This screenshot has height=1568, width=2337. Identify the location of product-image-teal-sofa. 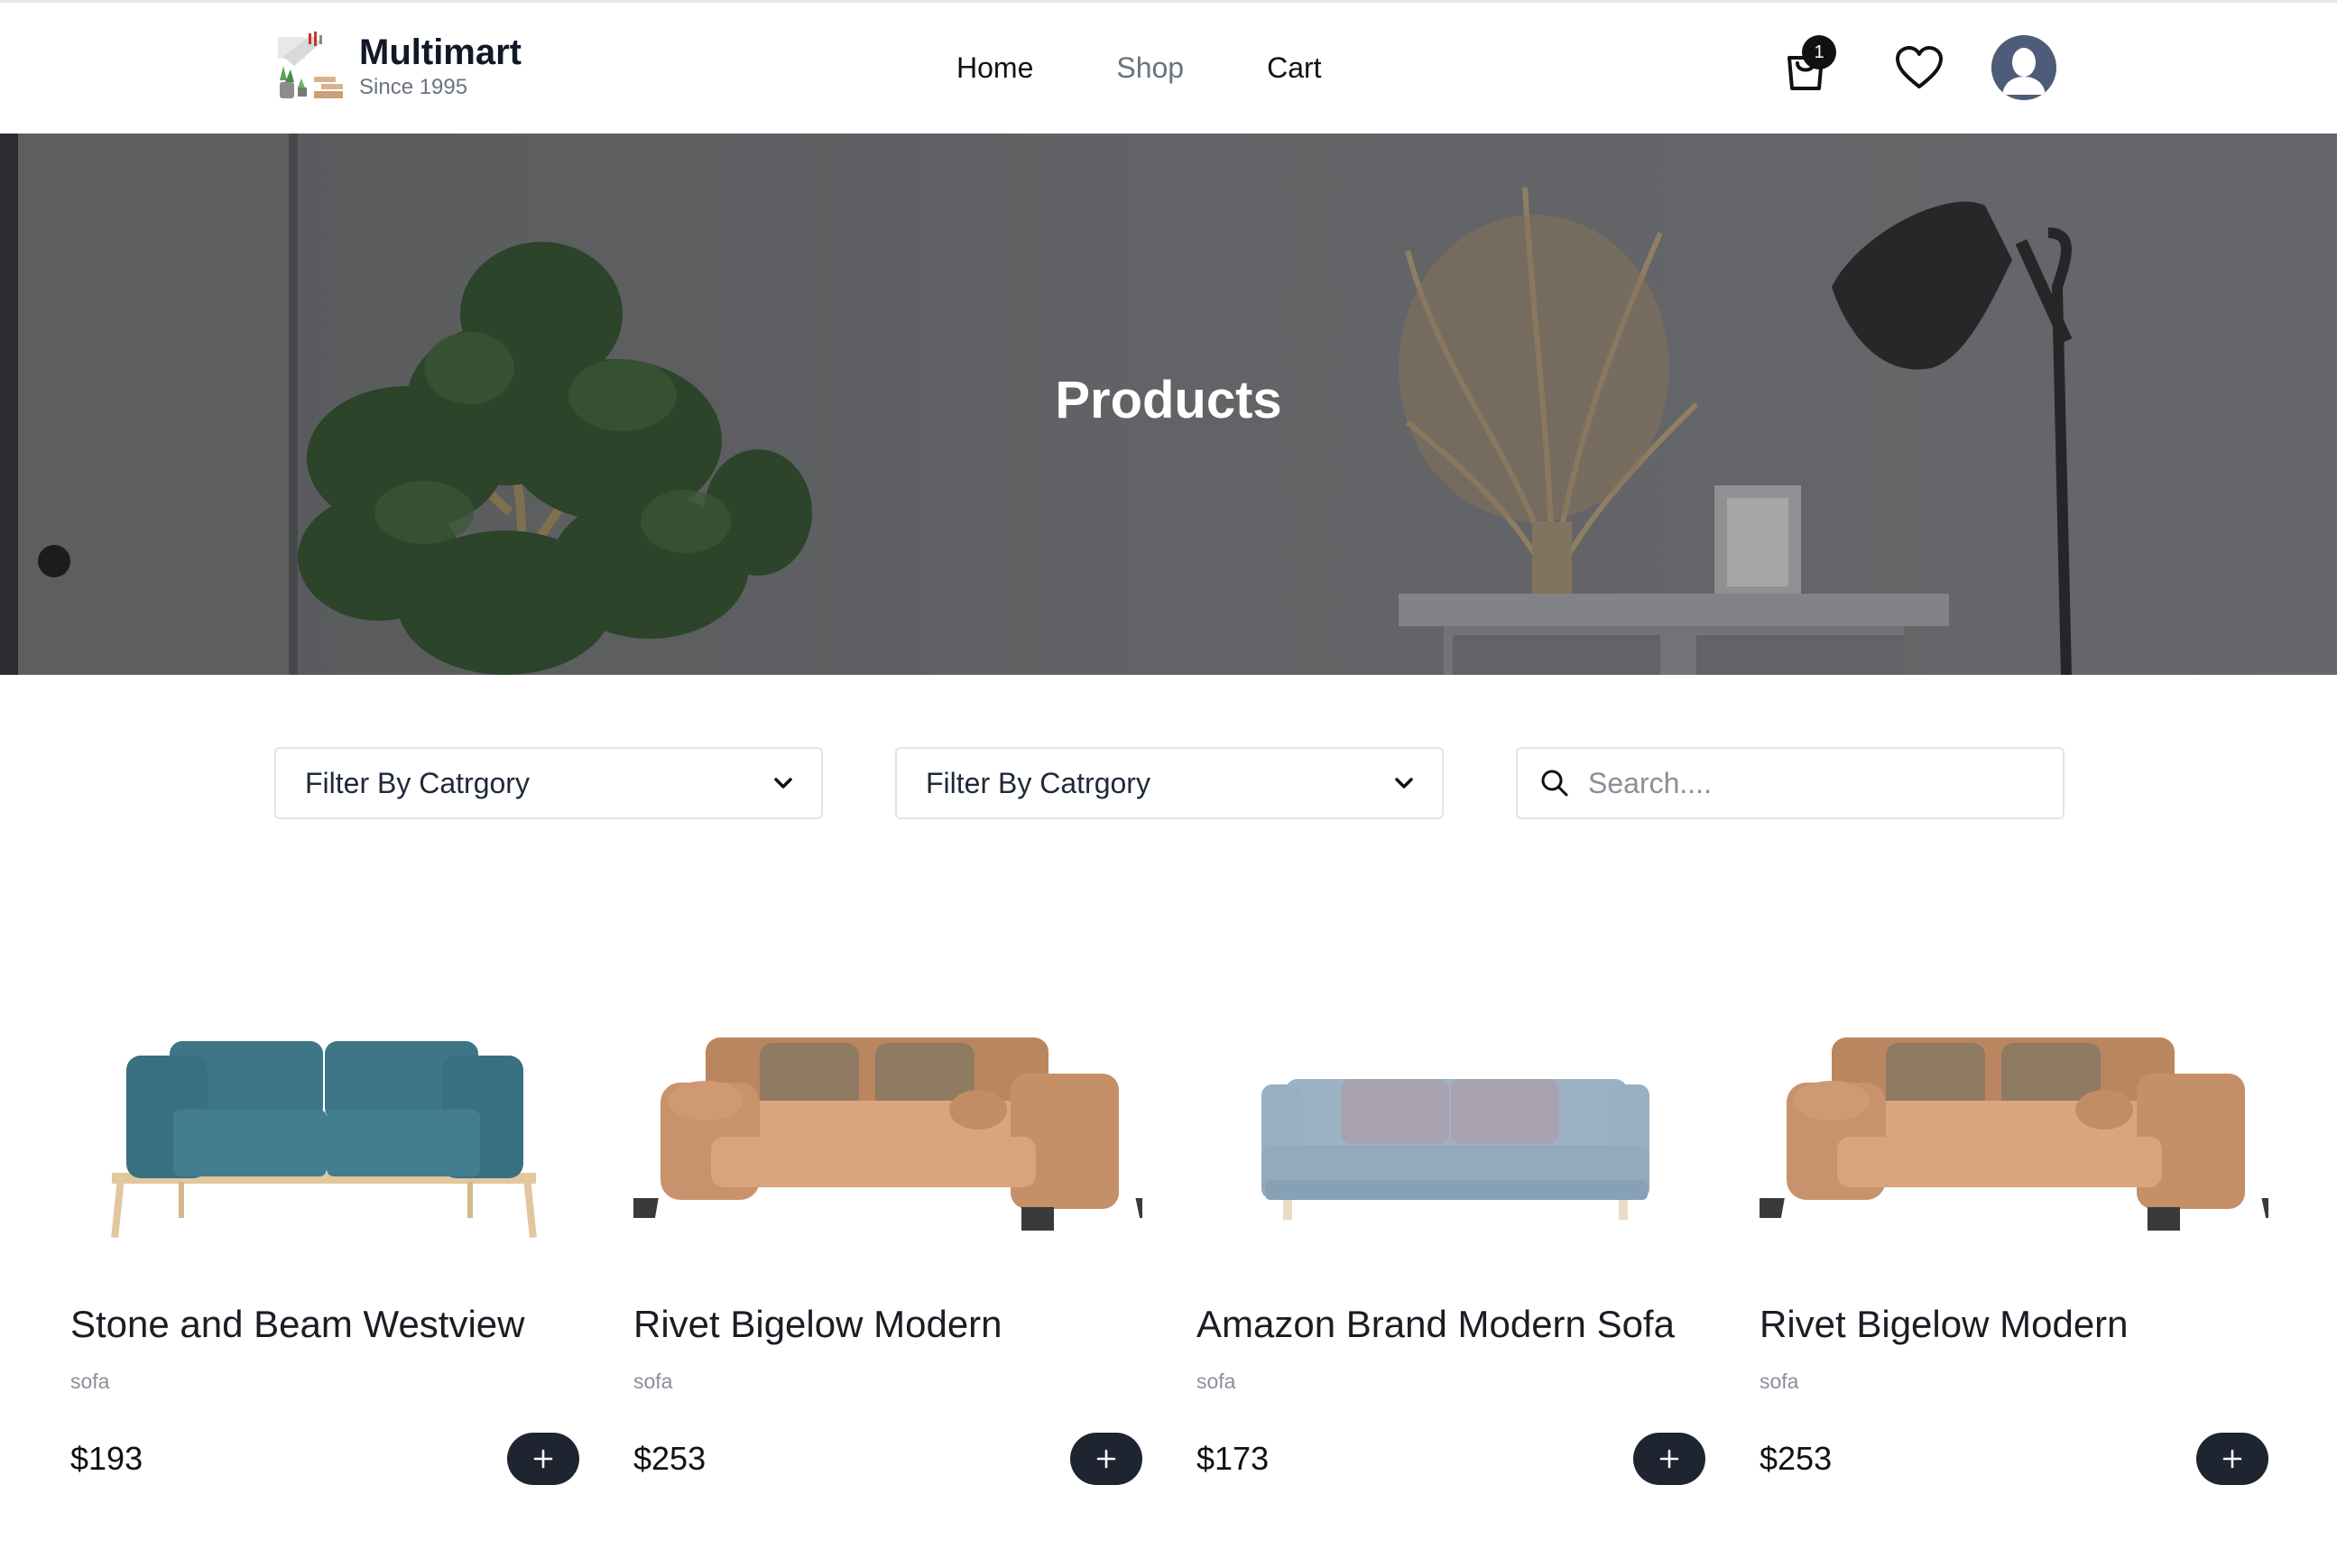
(324, 1140).